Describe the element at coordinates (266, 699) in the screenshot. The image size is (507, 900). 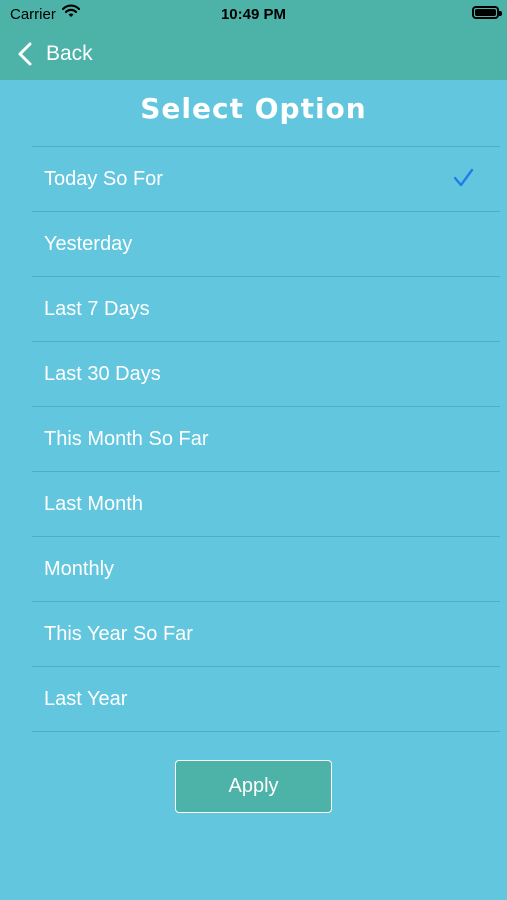
I see `list-item: Last Year` at that location.